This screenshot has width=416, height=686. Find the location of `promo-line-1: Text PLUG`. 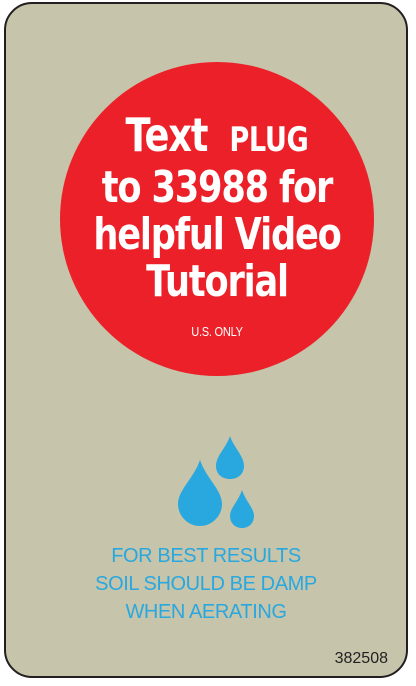

promo-line-1: Text PLUG is located at coordinates (216, 138).